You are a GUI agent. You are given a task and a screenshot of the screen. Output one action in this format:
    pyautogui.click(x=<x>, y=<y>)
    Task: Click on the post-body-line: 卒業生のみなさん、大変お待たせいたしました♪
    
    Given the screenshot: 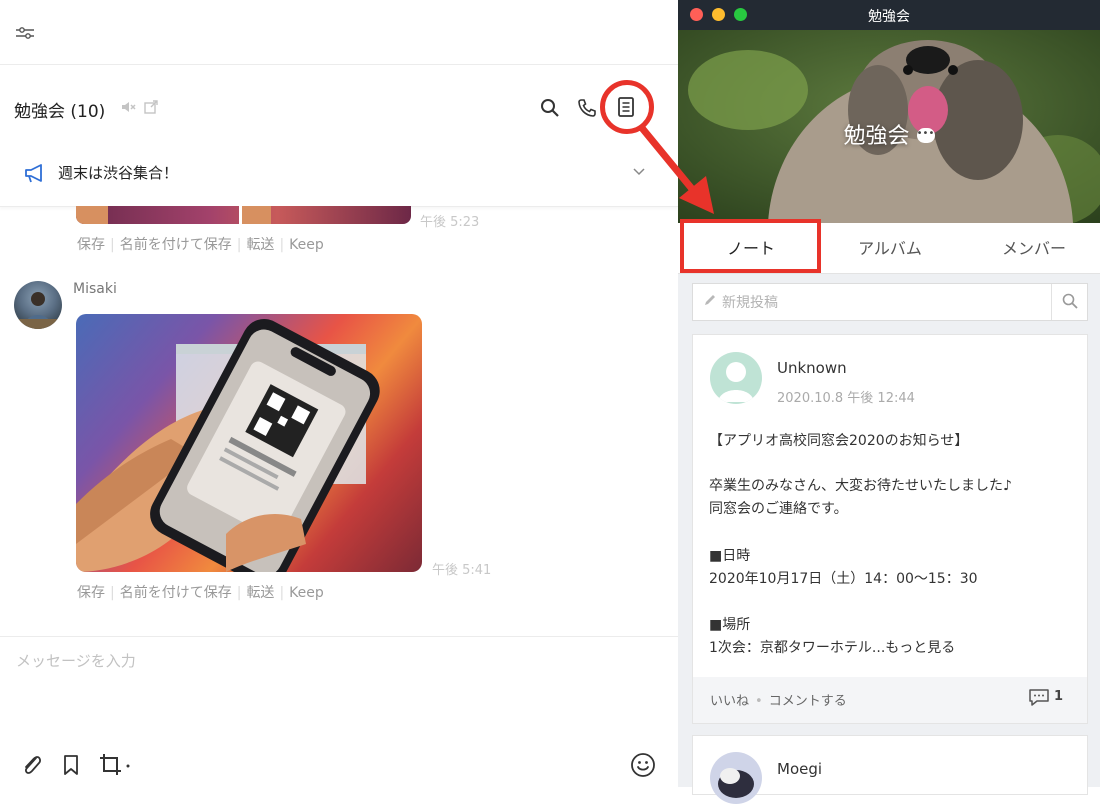 What is the action you would take?
    pyautogui.click(x=860, y=486)
    